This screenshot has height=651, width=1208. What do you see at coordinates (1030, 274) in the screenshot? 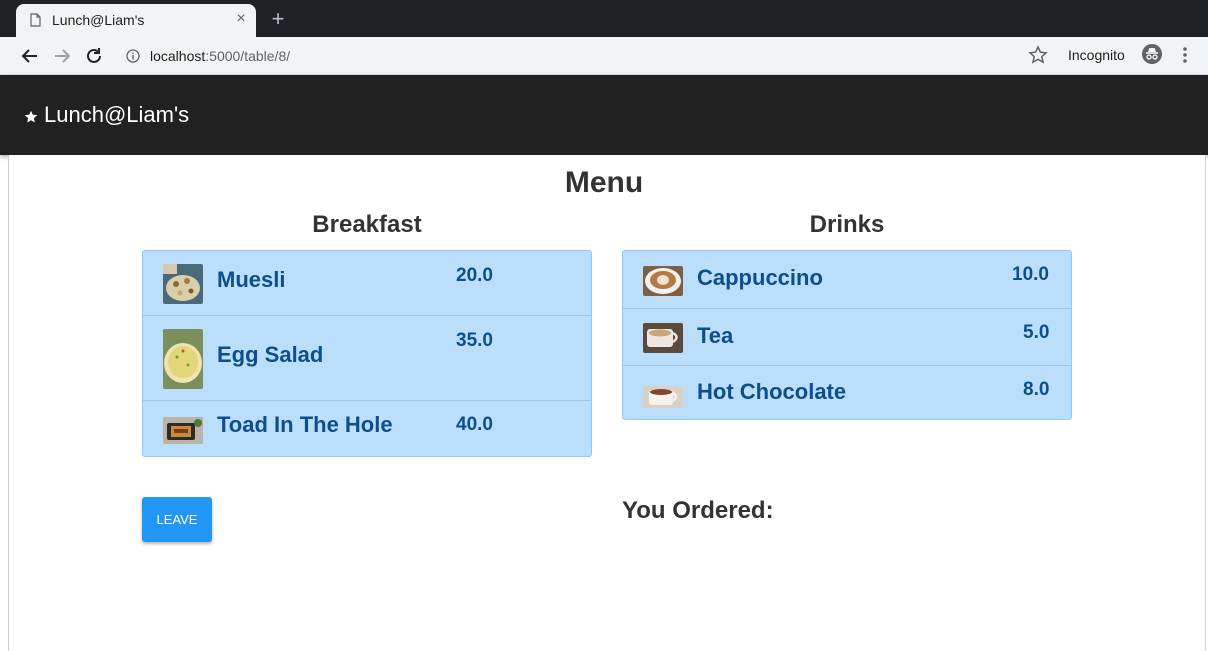
I see `item-price: 10.0` at bounding box center [1030, 274].